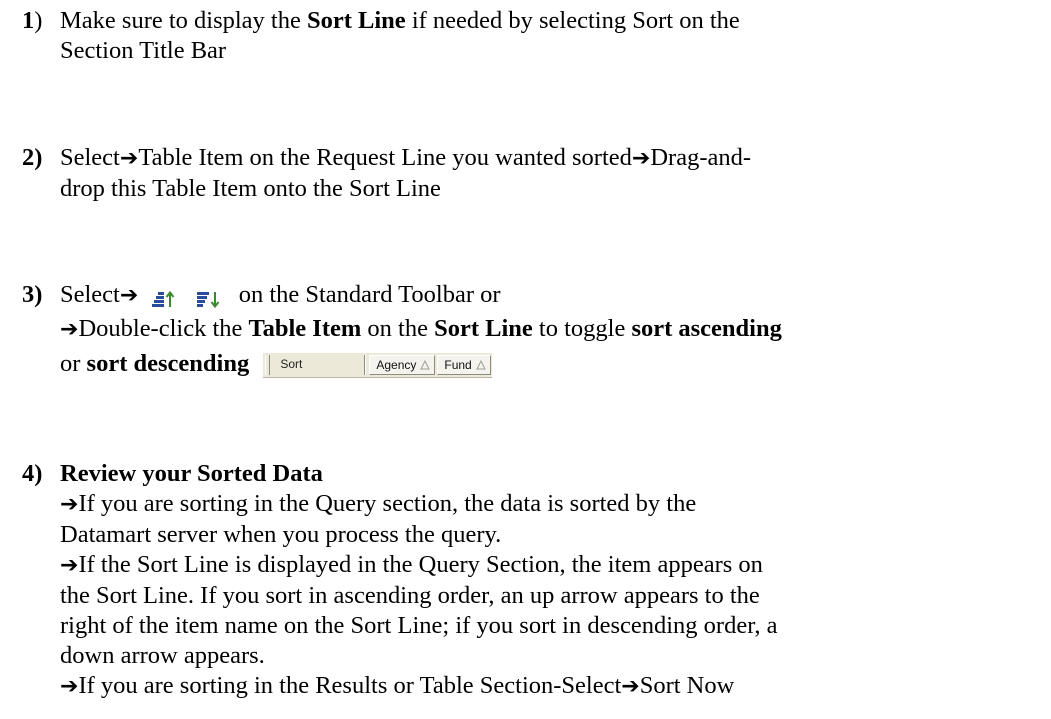  What do you see at coordinates (163, 300) in the screenshot?
I see `sort-ascending-icon` at bounding box center [163, 300].